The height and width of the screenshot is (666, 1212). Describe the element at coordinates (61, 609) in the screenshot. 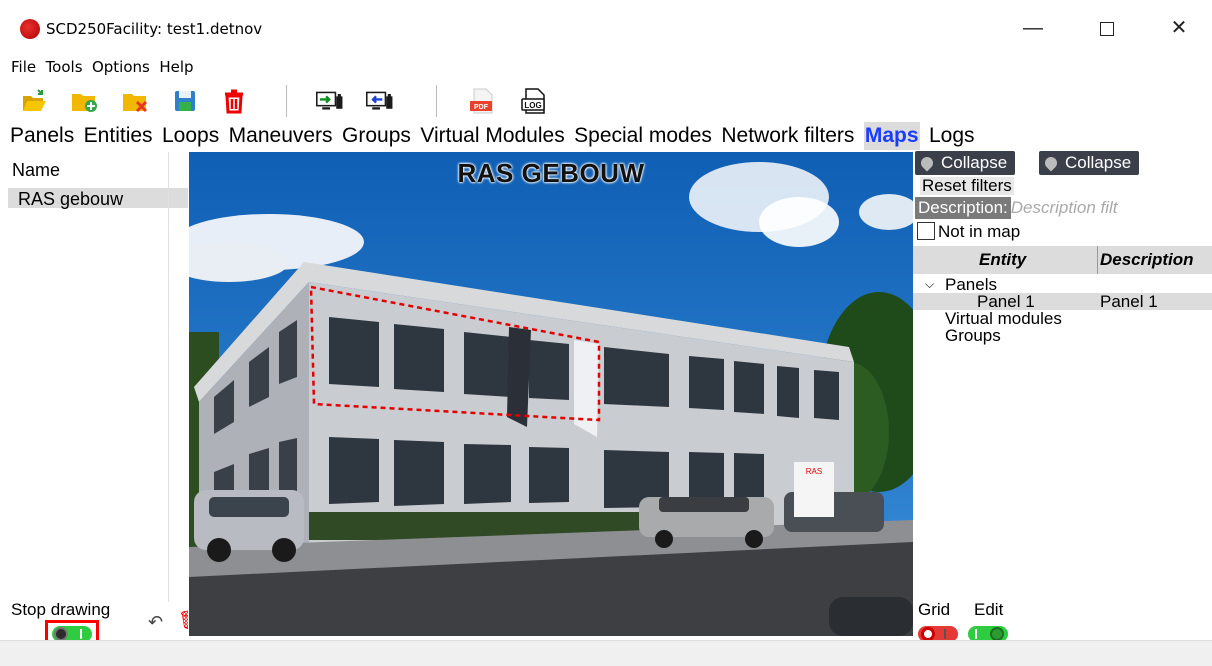

I see `stop-drawing-label: Stop drawing` at that location.